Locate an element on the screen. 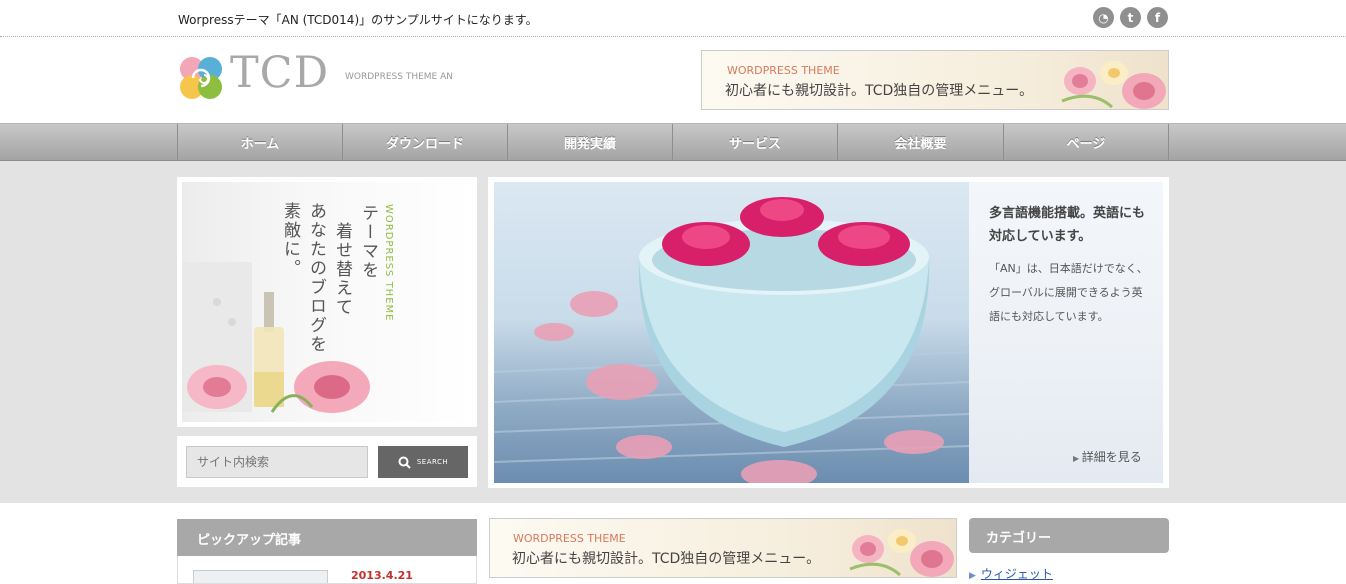 This screenshot has width=1346, height=584. nav-item-home: ホーム is located at coordinates (259, 142).